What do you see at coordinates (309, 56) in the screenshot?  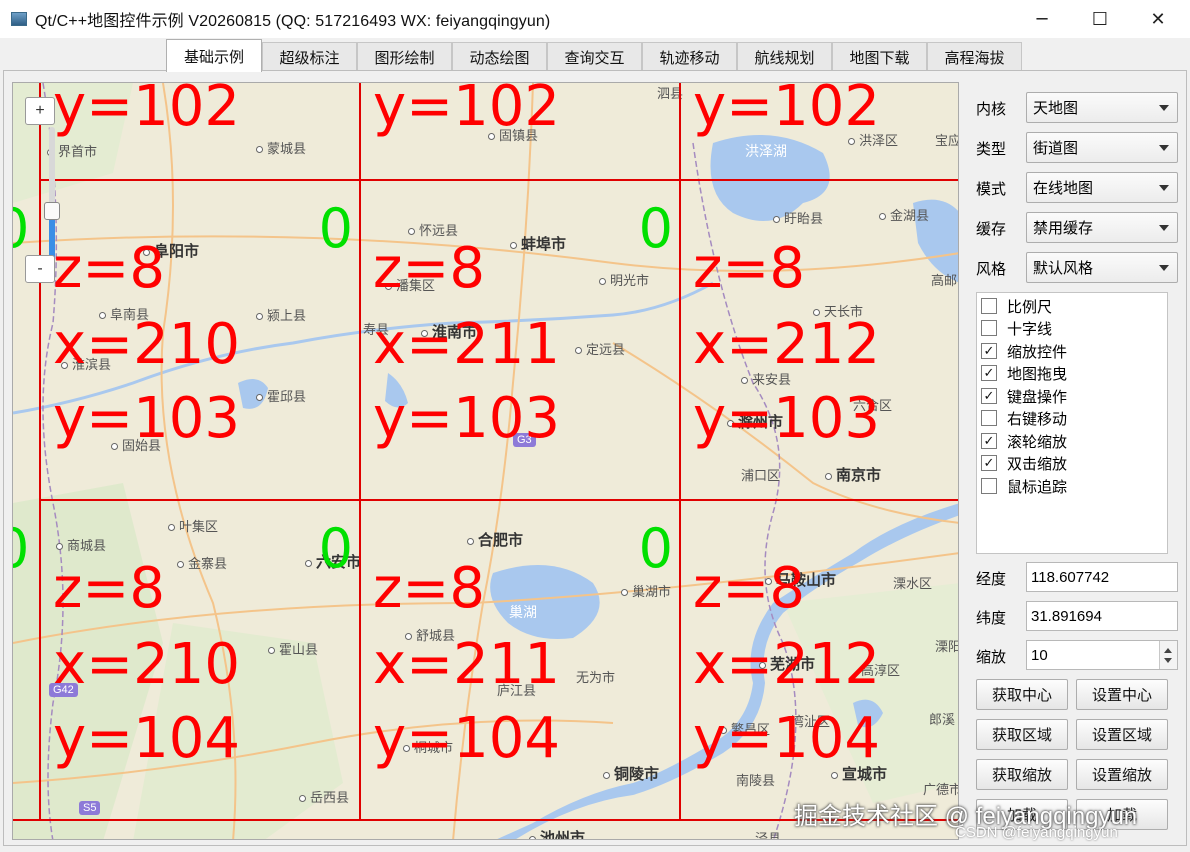 I see `tab-super-marker: 超级标注` at bounding box center [309, 56].